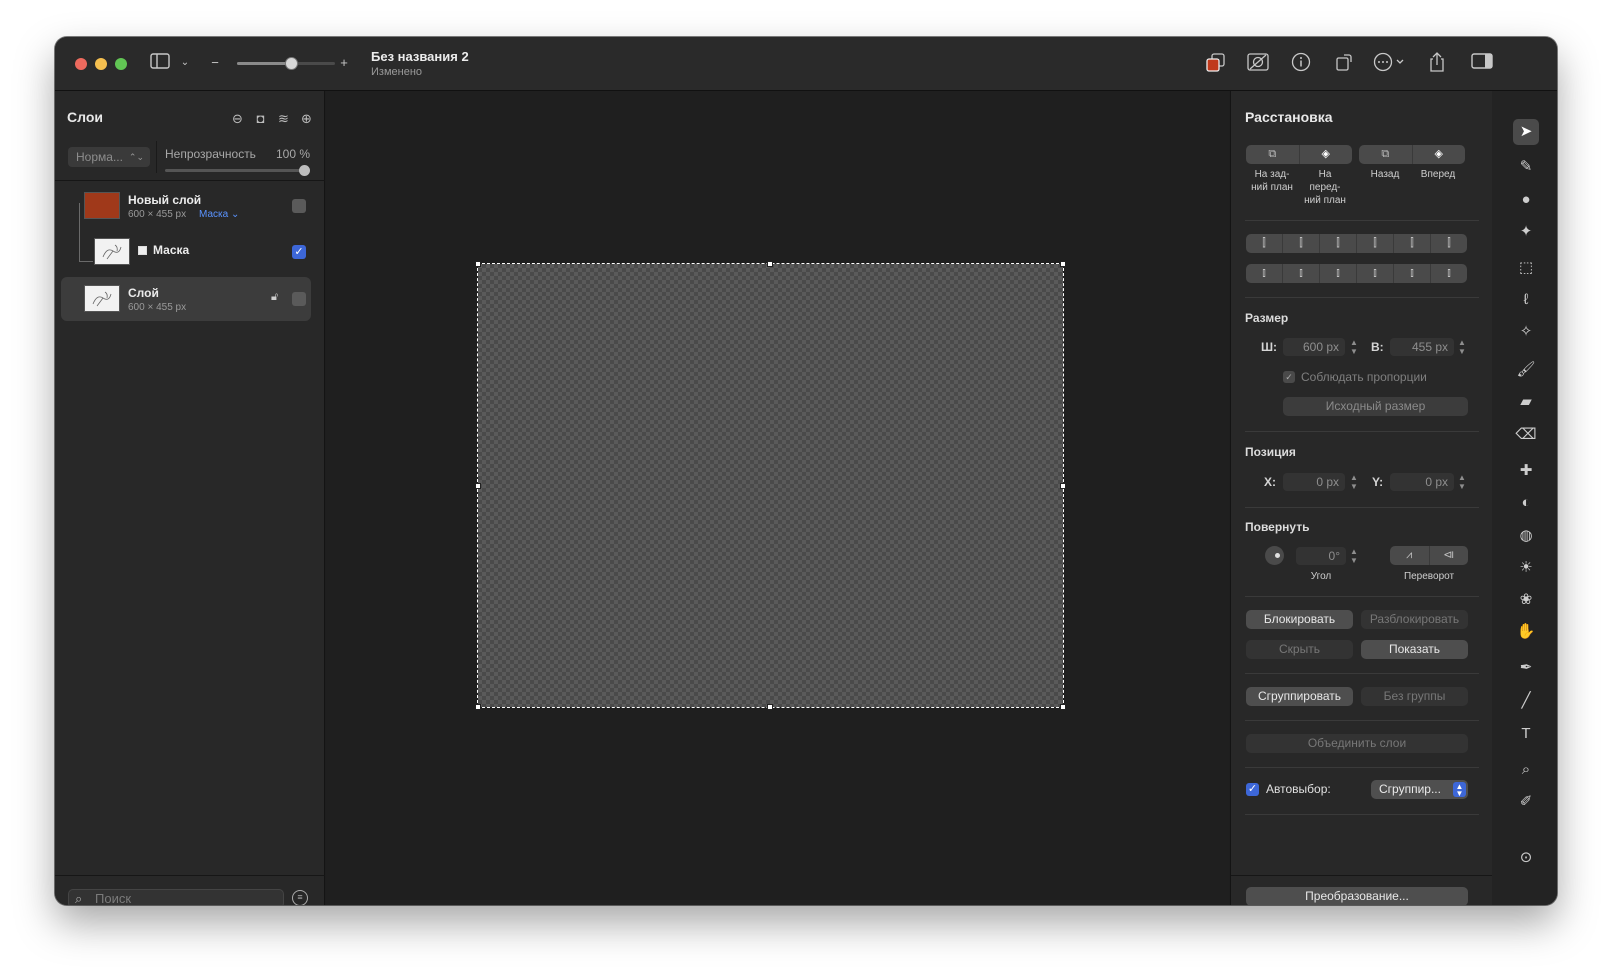 This screenshot has width=1612, height=979. What do you see at coordinates (344, 63) in the screenshot?
I see `zoom-in-button: +` at bounding box center [344, 63].